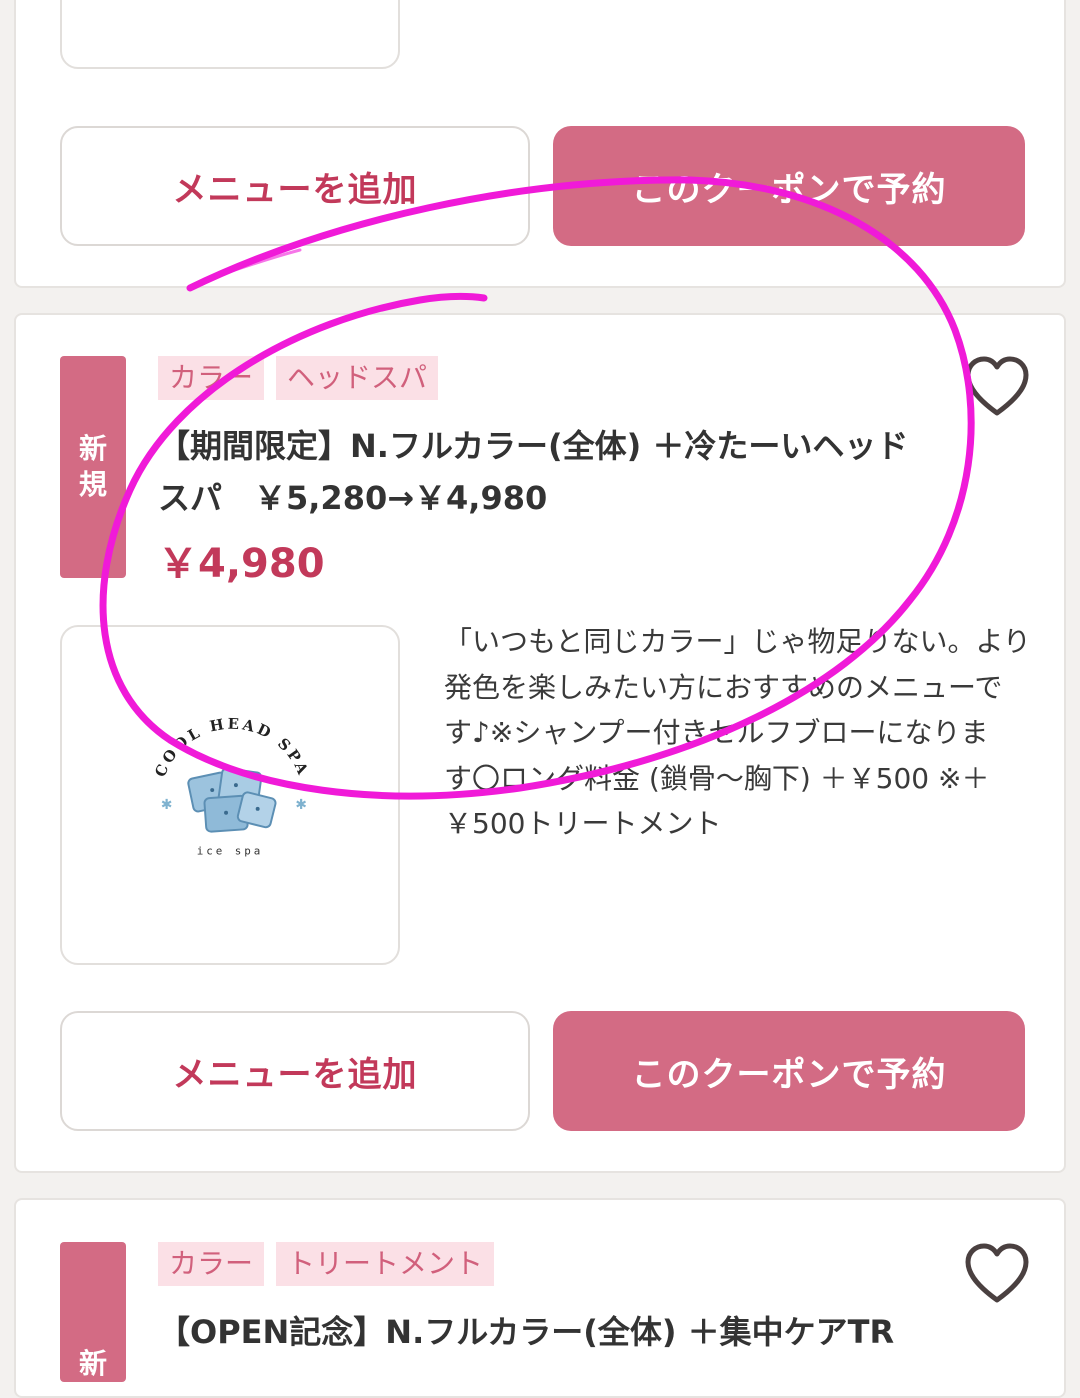 This screenshot has width=1080, height=1398. I want to click on coupon-tags: カラー ヘッドスパ, so click(298, 378).